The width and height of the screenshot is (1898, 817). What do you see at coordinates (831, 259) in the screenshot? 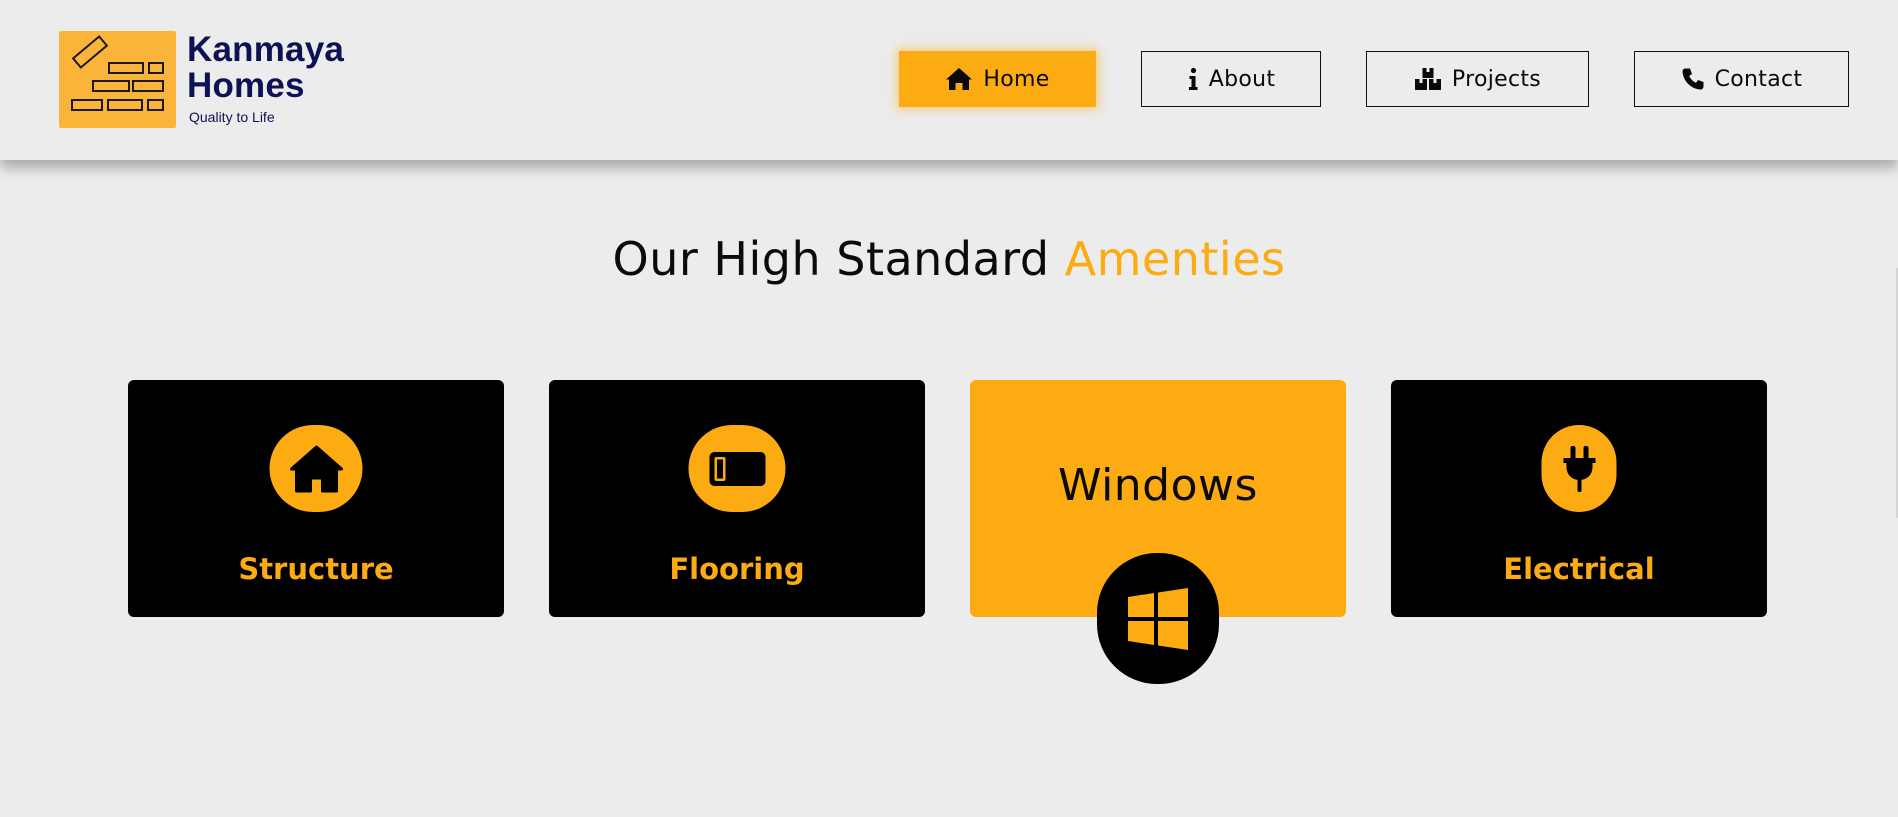
I see `section-title-main: Our High Standard` at bounding box center [831, 259].